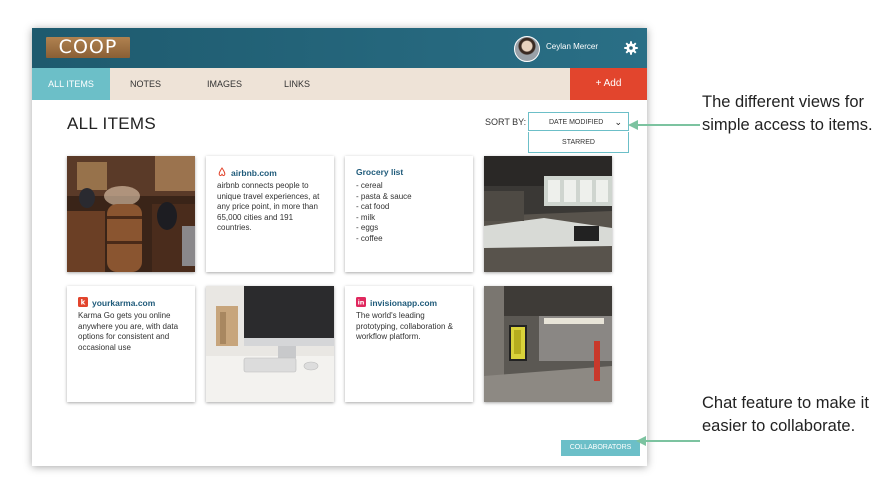 The height and width of the screenshot is (498, 879). I want to click on invision-icon: in, so click(361, 302).